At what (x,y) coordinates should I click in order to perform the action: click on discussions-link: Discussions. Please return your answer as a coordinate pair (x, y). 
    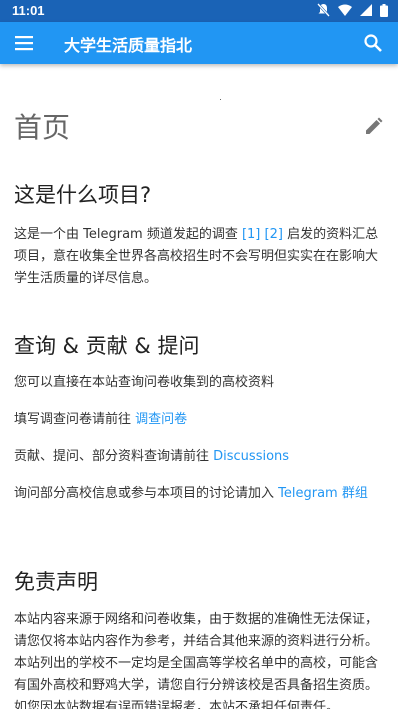
    Looking at the image, I should click on (251, 456).